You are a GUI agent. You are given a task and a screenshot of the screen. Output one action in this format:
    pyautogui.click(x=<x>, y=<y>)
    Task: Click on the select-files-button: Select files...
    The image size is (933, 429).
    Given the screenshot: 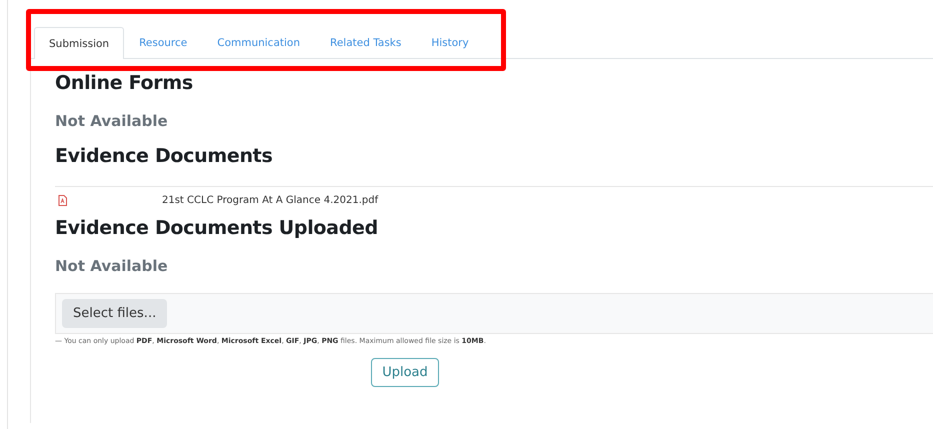 What is the action you would take?
    pyautogui.click(x=115, y=313)
    